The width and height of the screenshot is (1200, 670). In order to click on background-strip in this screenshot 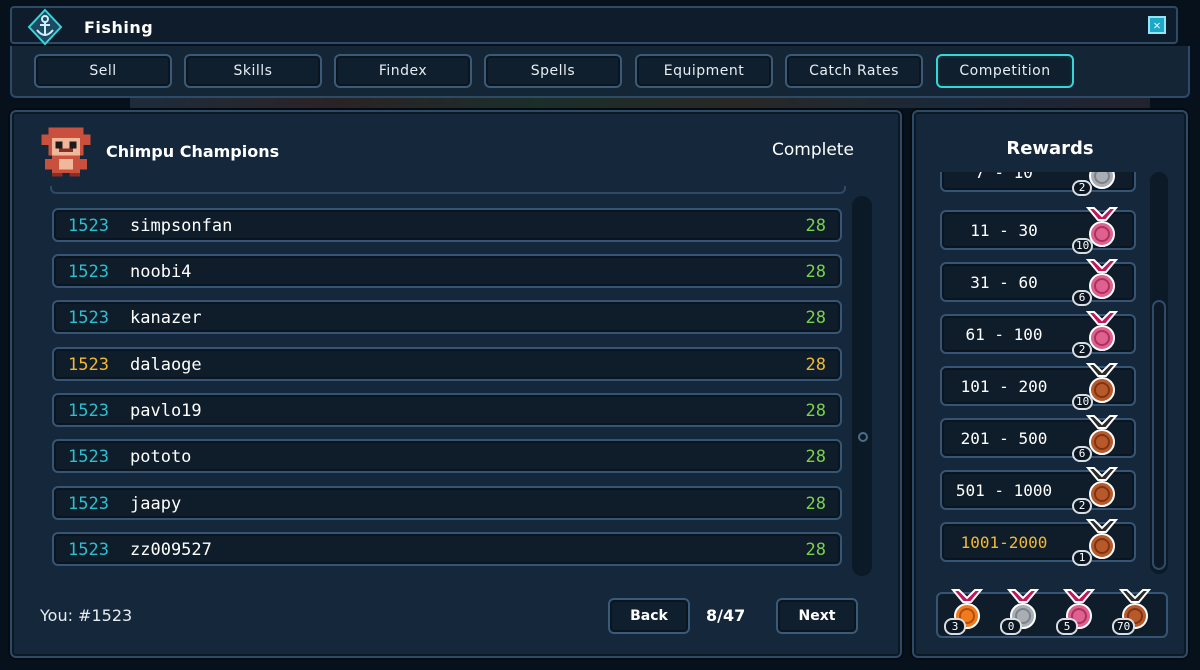, I will do `click(640, 103)`.